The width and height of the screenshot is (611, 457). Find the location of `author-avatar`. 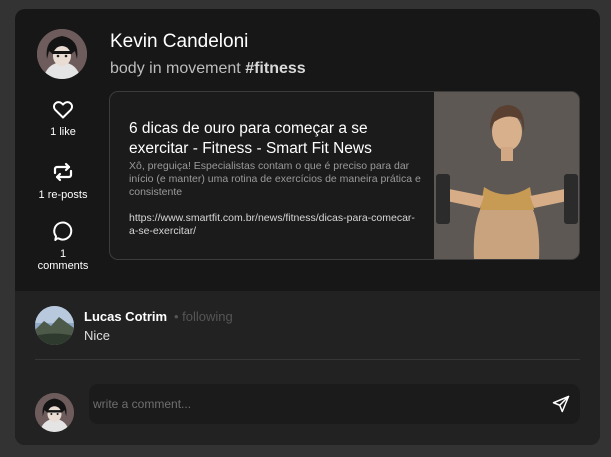

author-avatar is located at coordinates (62, 54).